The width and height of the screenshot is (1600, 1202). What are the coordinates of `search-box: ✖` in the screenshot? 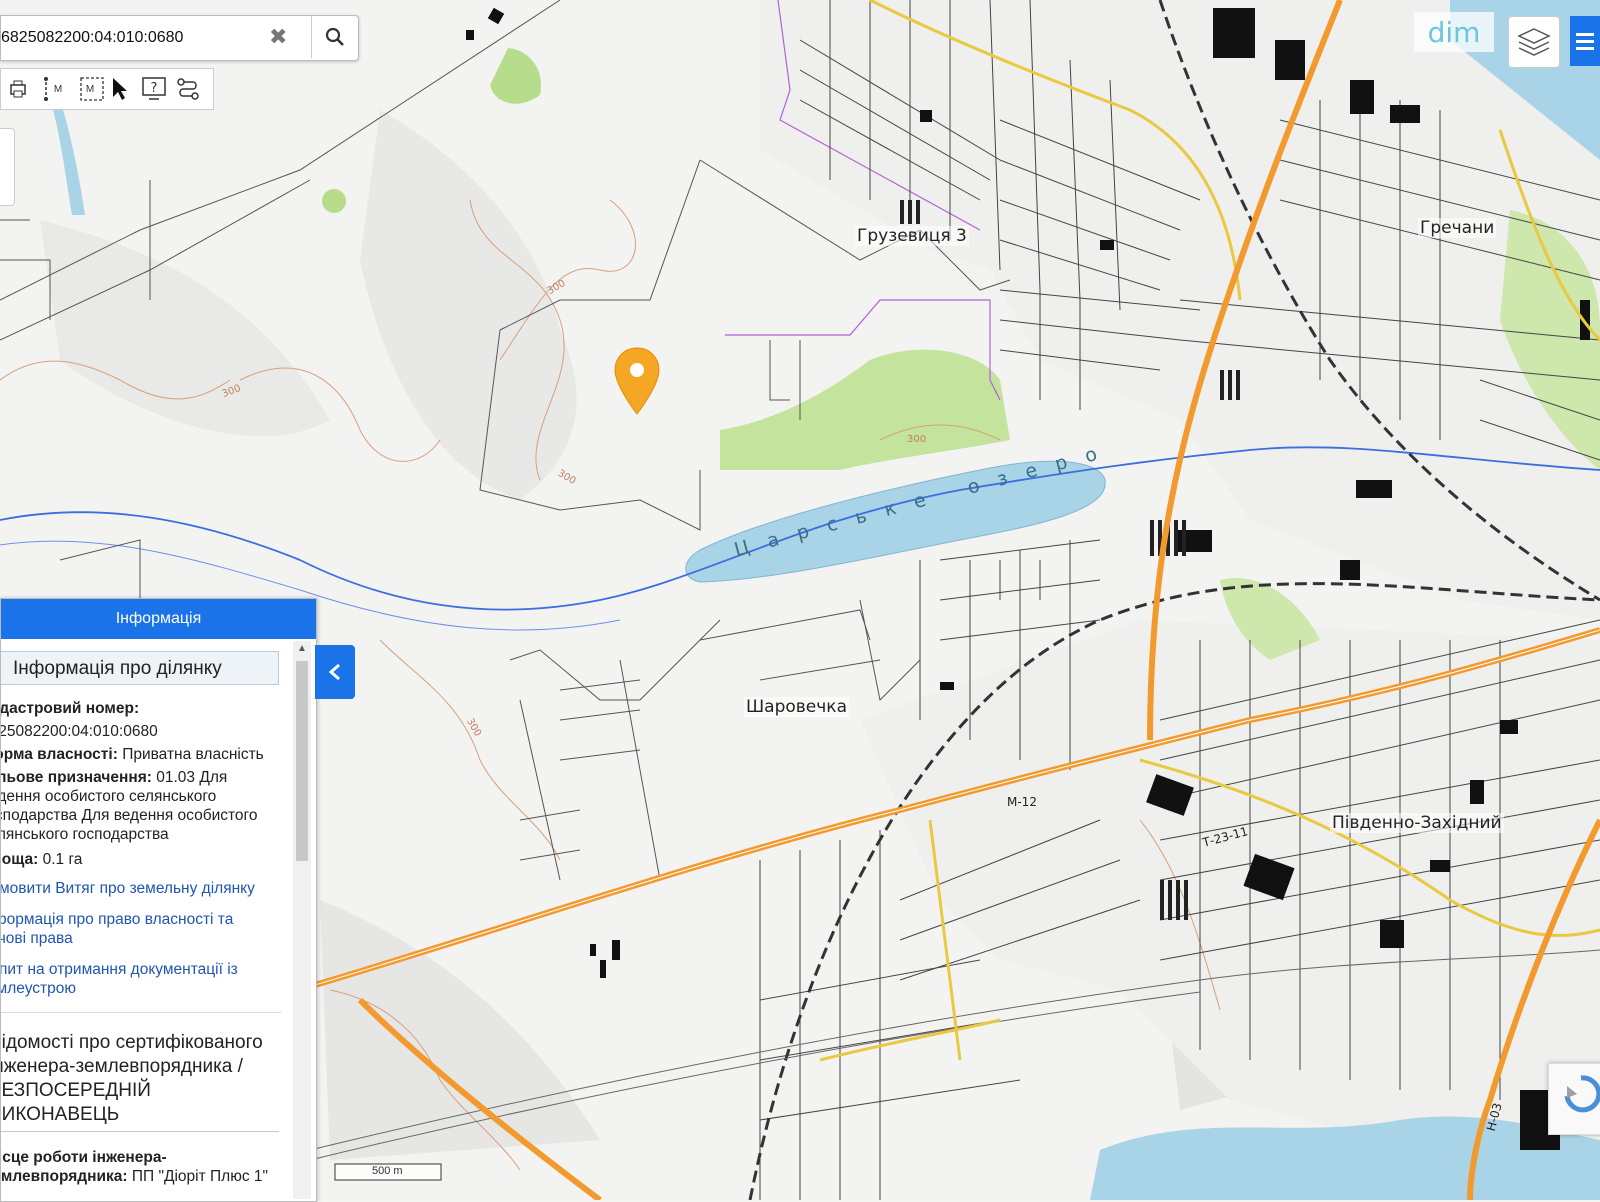 It's located at (179, 38).